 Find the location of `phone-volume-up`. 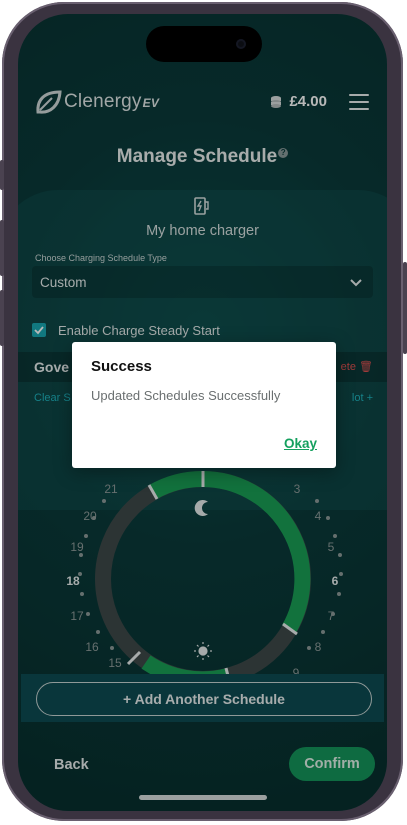

phone-volume-up is located at coordinates (2, 248).